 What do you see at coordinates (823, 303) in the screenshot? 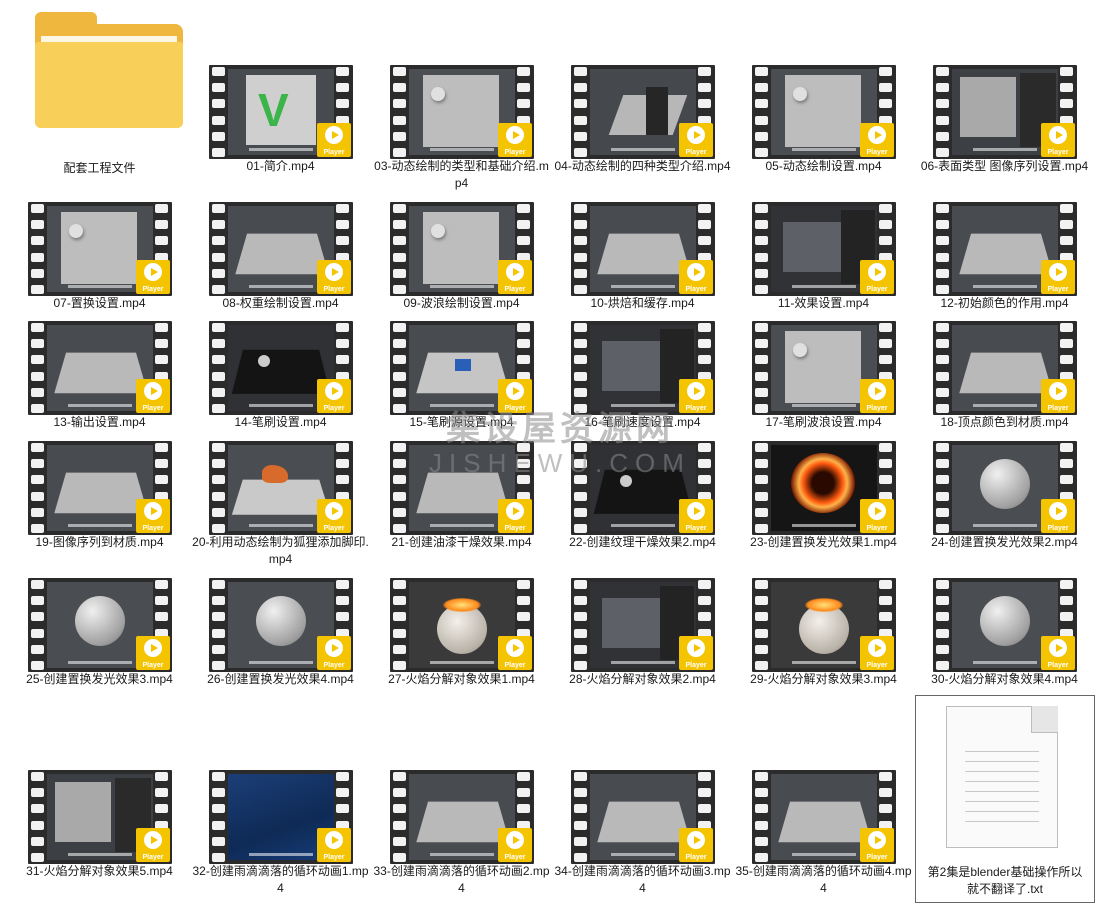
I see `video-file-label: 11-效果设置.mp4` at bounding box center [823, 303].